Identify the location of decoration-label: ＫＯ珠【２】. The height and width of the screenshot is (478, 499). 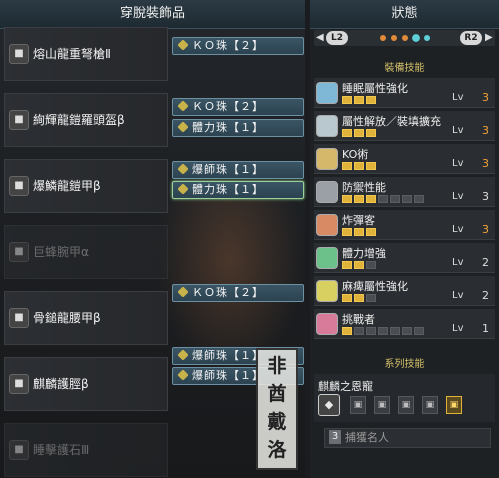
(228, 292).